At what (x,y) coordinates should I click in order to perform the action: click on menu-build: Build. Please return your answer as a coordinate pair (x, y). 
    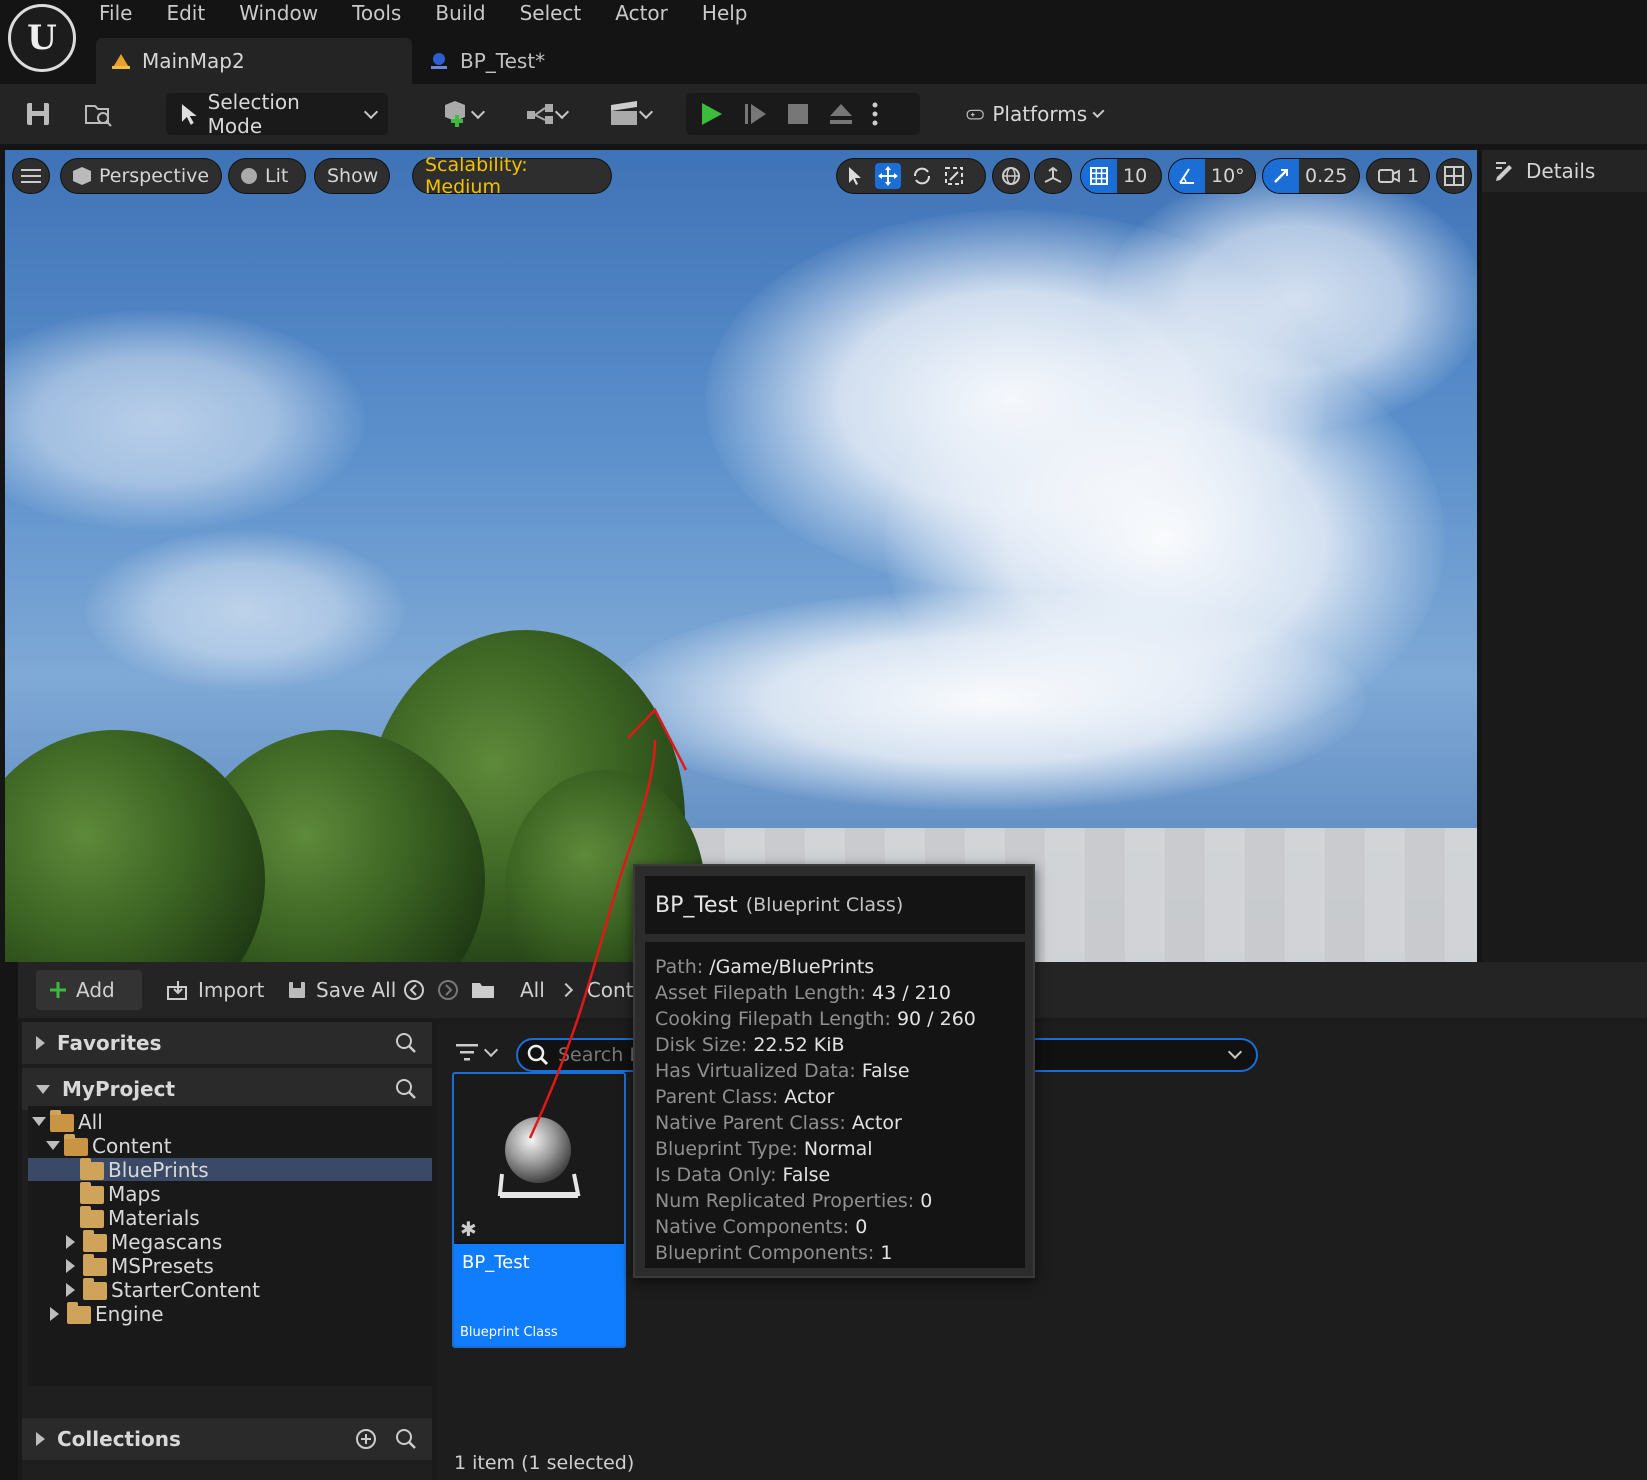
    Looking at the image, I should click on (460, 14).